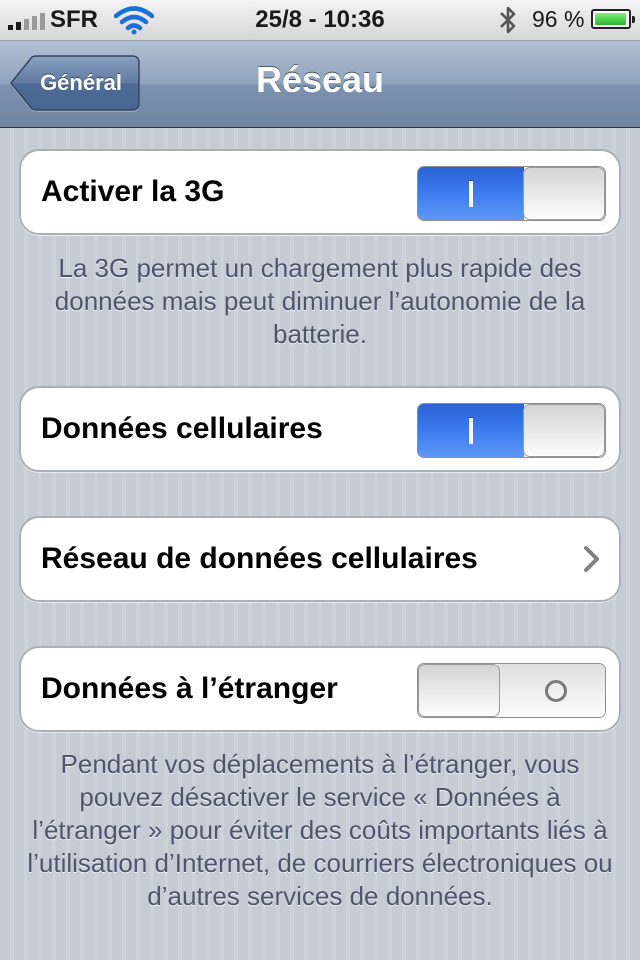  Describe the element at coordinates (610, 19) in the screenshot. I see `battery-level-fill` at that location.